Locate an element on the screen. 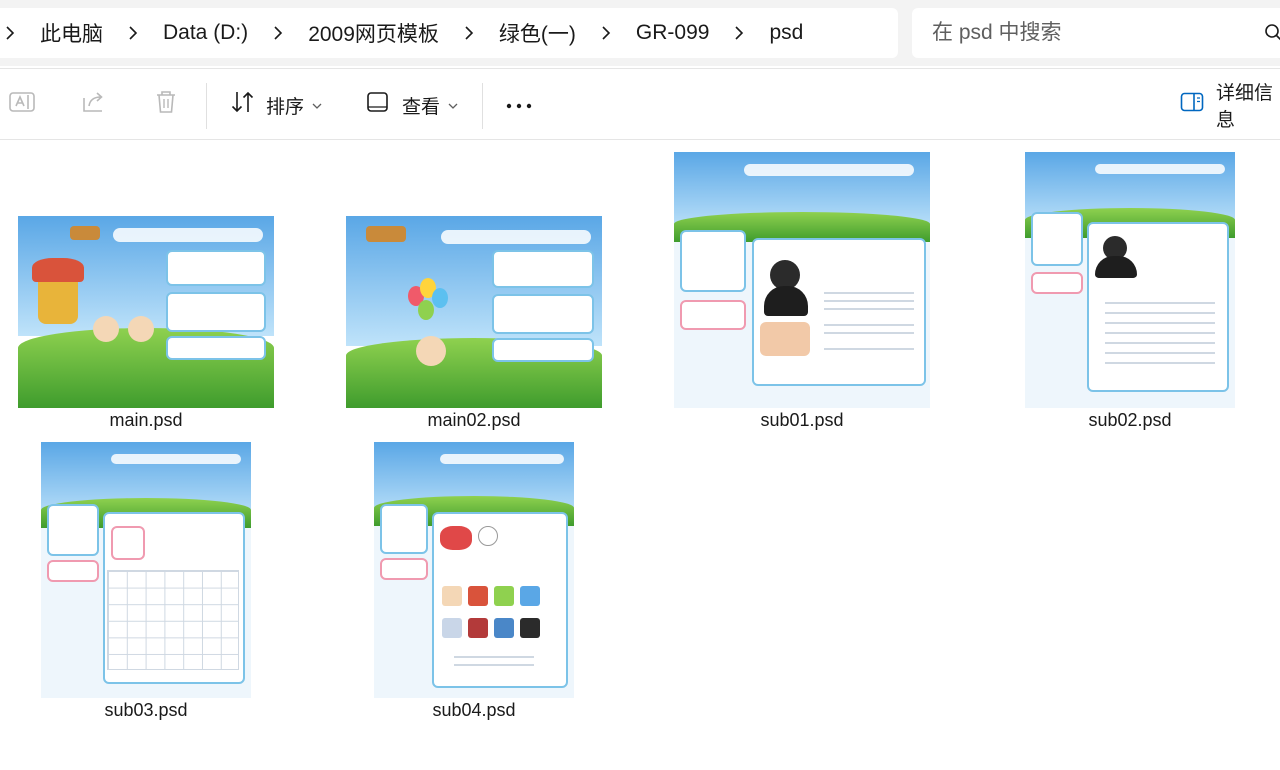 The image size is (1280, 770). share-button is located at coordinates (94, 105).